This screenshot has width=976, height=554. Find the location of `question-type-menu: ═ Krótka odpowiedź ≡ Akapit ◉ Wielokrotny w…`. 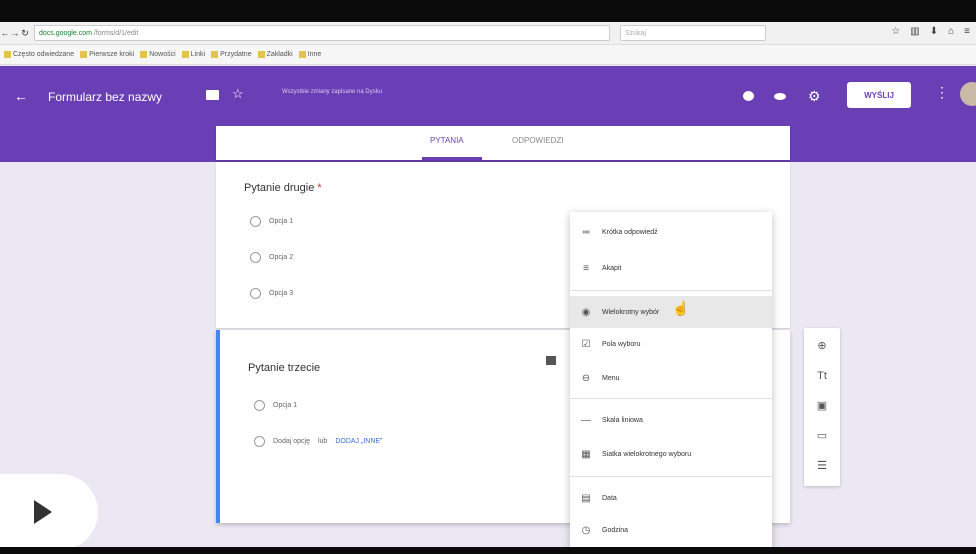

question-type-menu: ═ Krótka odpowiedź ≡ Akapit ◉ Wielokrotny w… is located at coordinates (671, 380).